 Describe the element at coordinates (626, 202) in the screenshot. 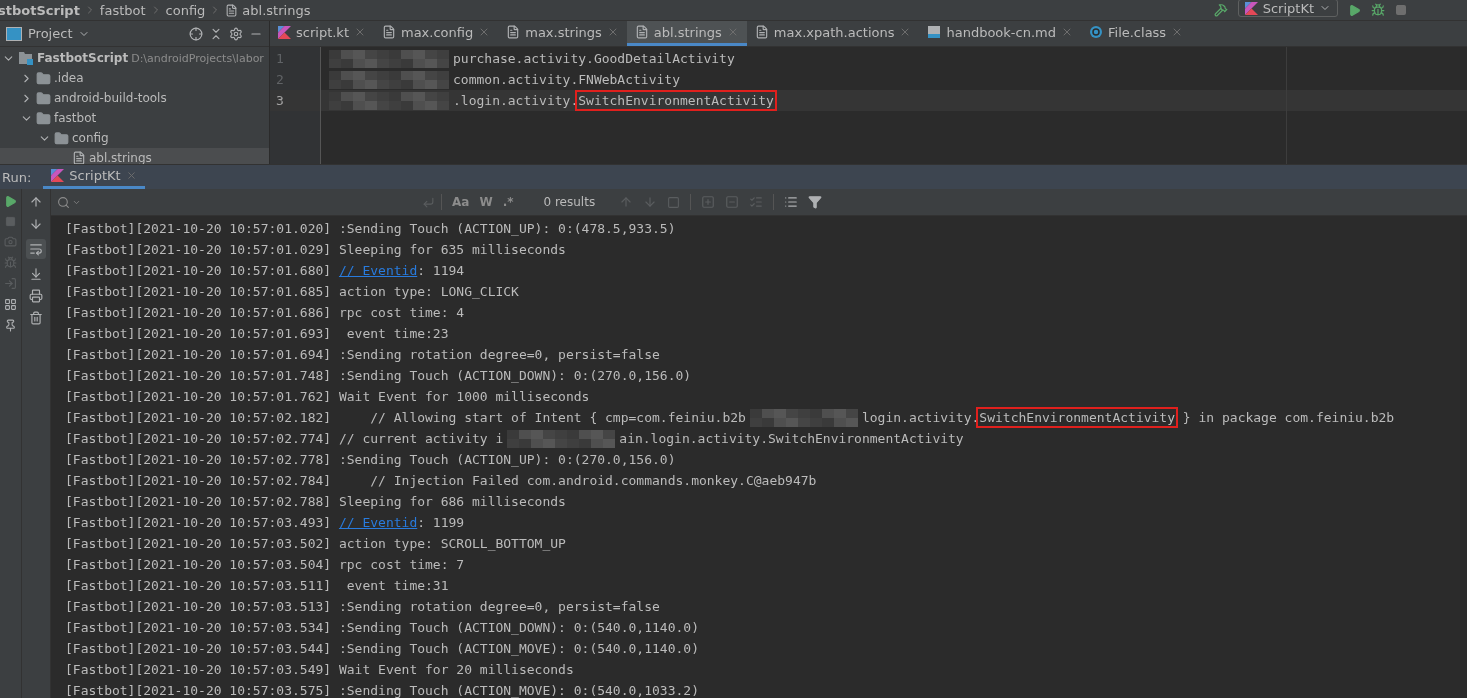

I see `previous-icon` at that location.